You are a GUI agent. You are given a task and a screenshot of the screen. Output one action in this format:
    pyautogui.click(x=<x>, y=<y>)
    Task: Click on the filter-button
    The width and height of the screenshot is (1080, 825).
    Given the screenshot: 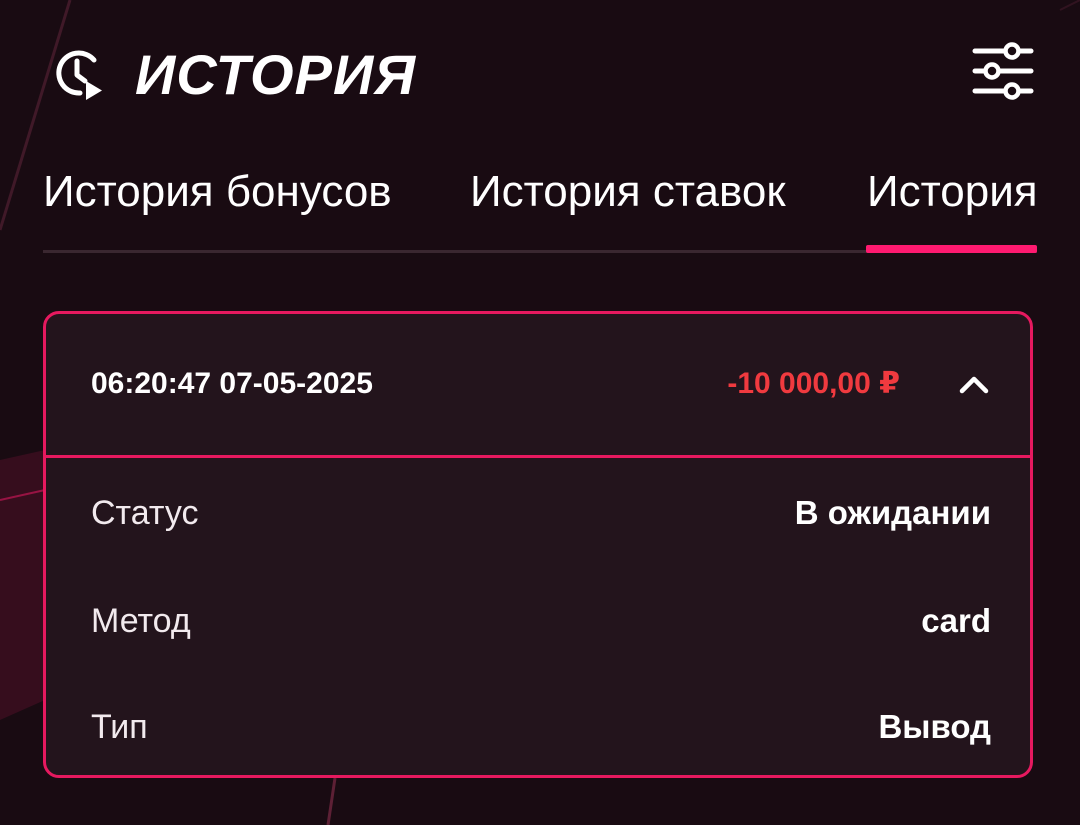 What is the action you would take?
    pyautogui.click(x=1003, y=71)
    